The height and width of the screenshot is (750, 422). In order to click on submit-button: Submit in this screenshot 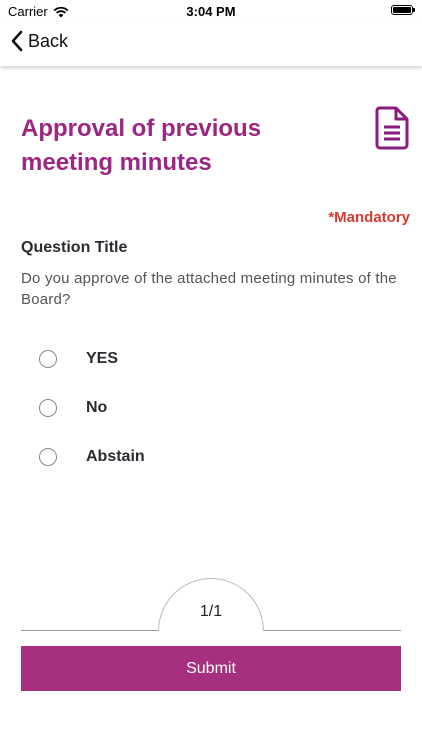, I will do `click(211, 668)`.